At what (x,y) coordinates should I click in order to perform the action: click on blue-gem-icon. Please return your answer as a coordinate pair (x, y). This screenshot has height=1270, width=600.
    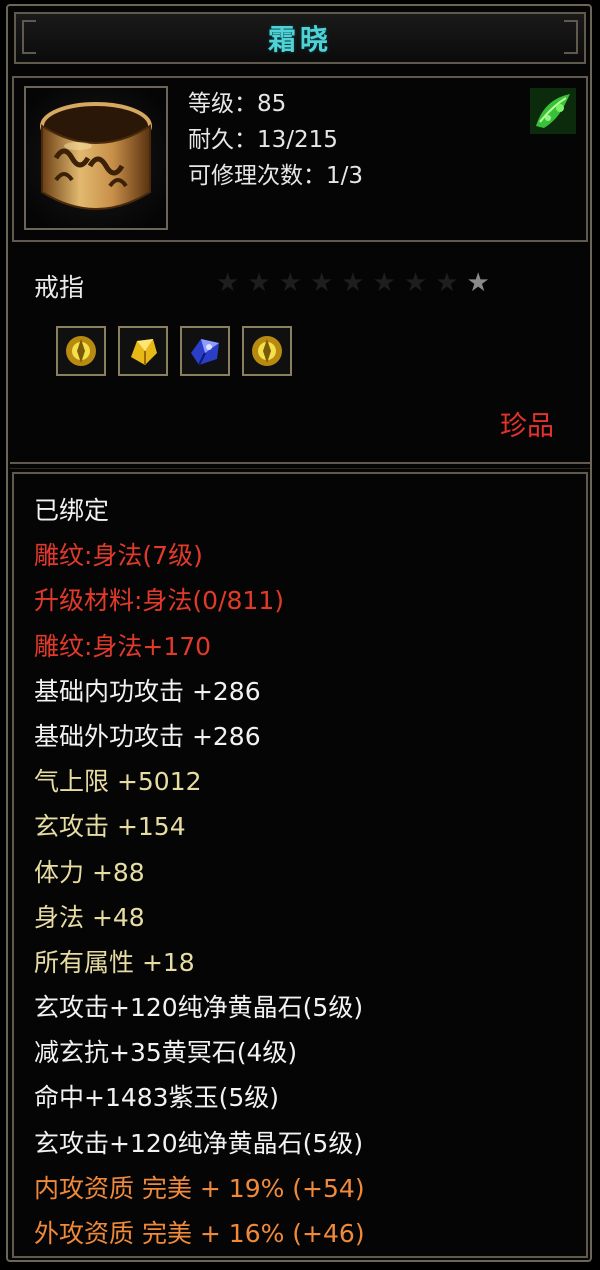
    Looking at the image, I should click on (205, 351).